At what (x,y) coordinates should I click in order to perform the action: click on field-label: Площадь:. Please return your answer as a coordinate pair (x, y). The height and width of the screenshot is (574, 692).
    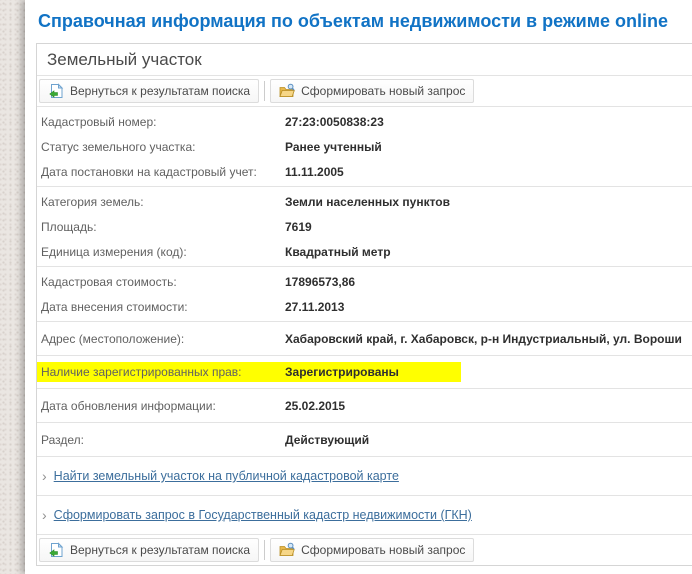
    Looking at the image, I should click on (69, 226).